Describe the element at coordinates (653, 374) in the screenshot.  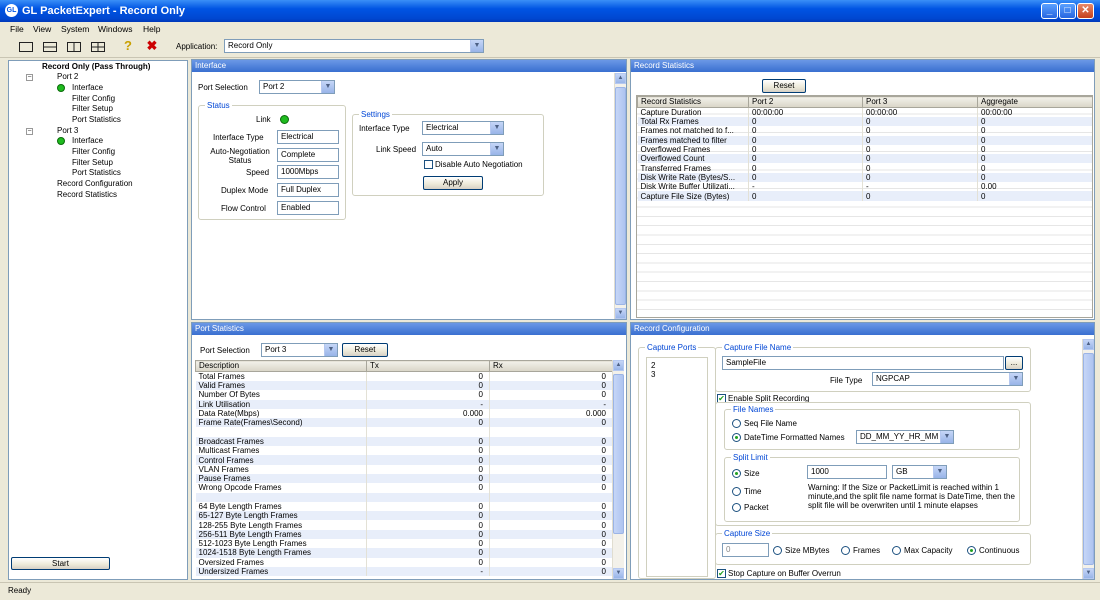
I see `capture-port-item: 3` at that location.